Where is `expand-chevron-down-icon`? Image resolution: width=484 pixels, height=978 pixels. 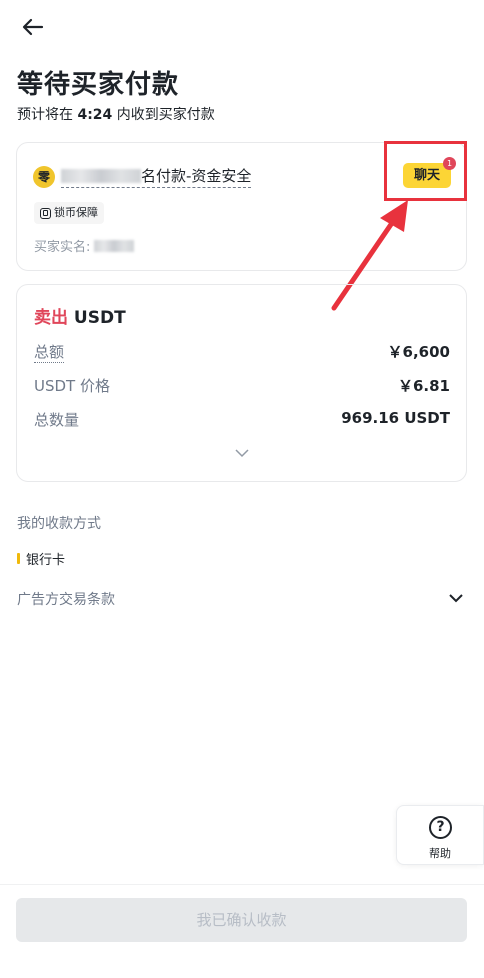
expand-chevron-down-icon is located at coordinates (242, 453).